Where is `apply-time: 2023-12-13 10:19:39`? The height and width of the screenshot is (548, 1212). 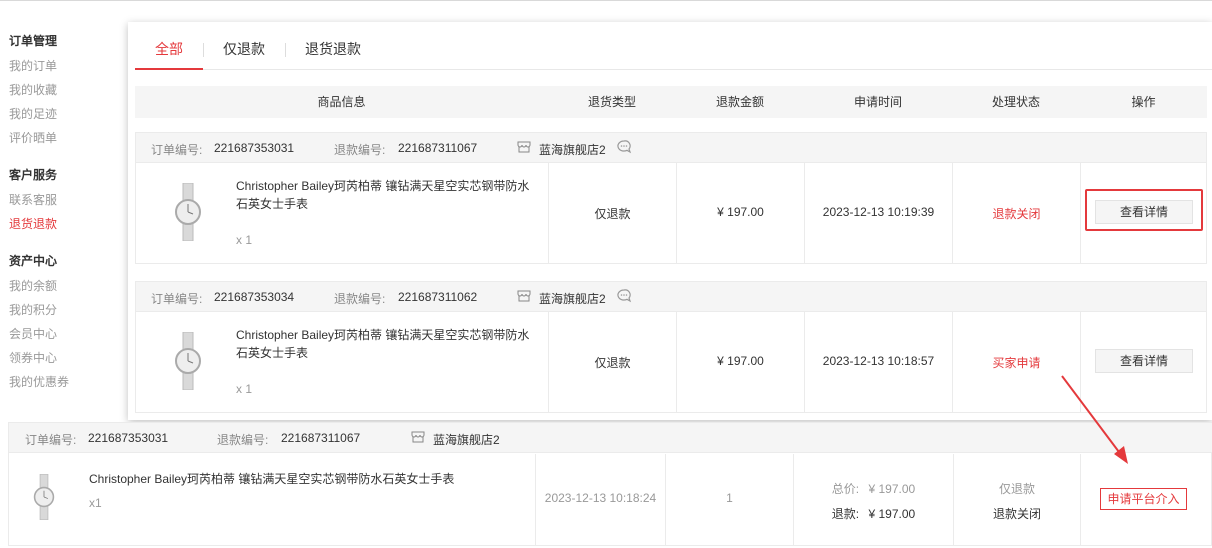
apply-time: 2023-12-13 10:19:39 is located at coordinates (878, 212).